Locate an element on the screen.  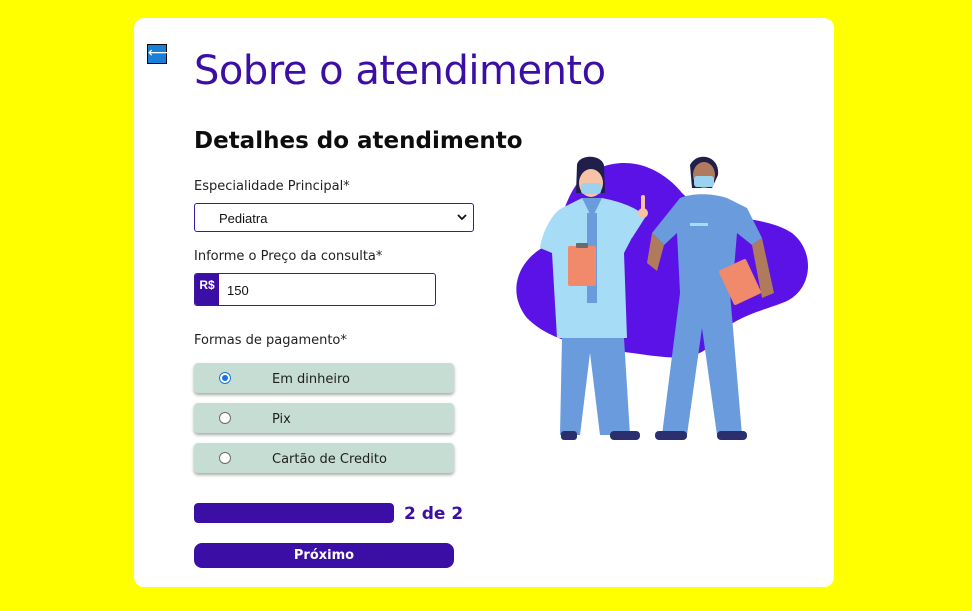
price-input-value: 150 is located at coordinates (238, 290).